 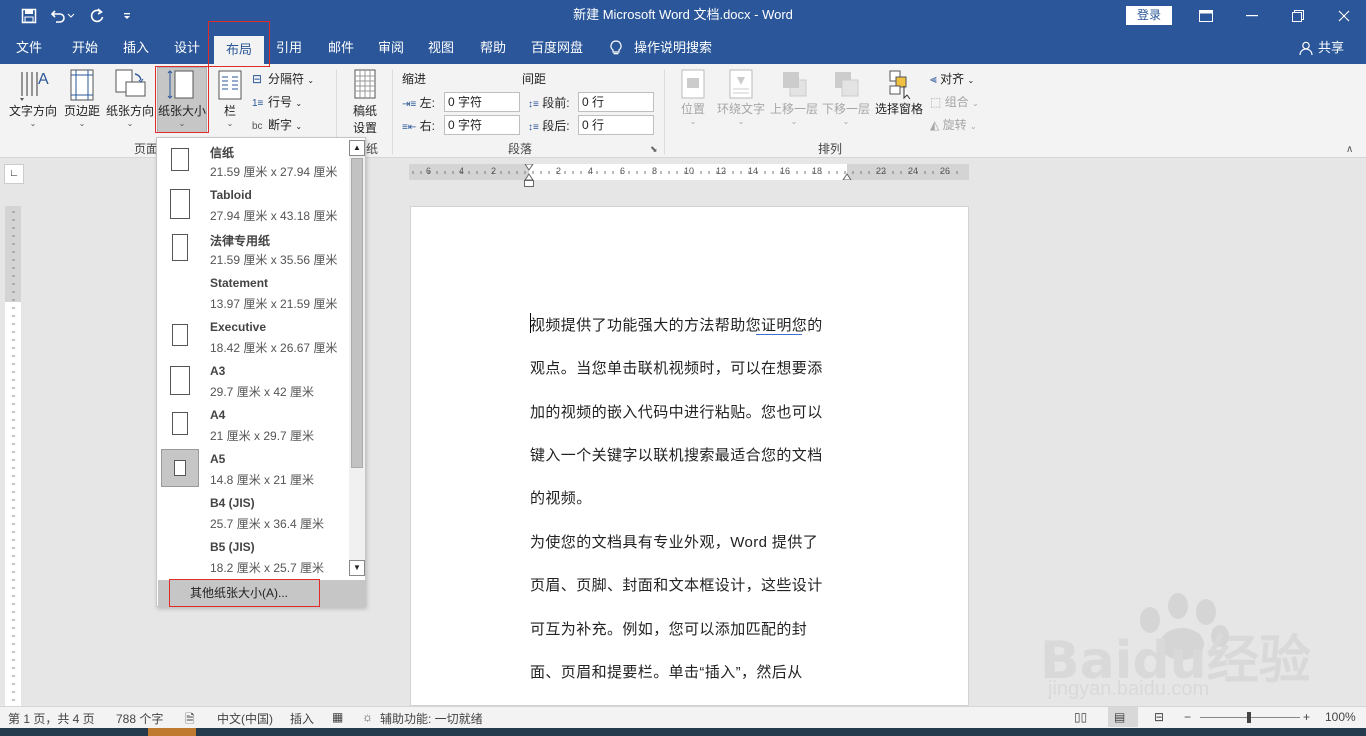 I want to click on paper-size-item-executive: Executive 18.42 厘米 x 26.67 厘米, so click(x=253, y=336).